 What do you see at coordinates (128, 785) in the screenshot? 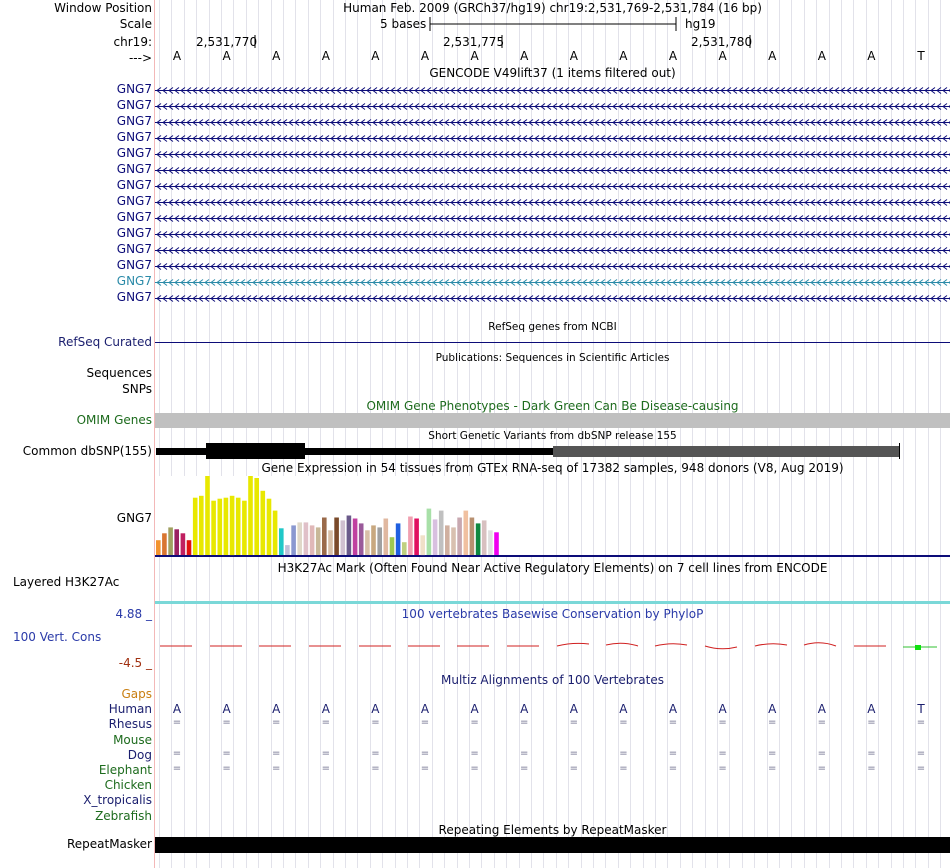
I see `species-label-chicken: Chicken` at bounding box center [128, 785].